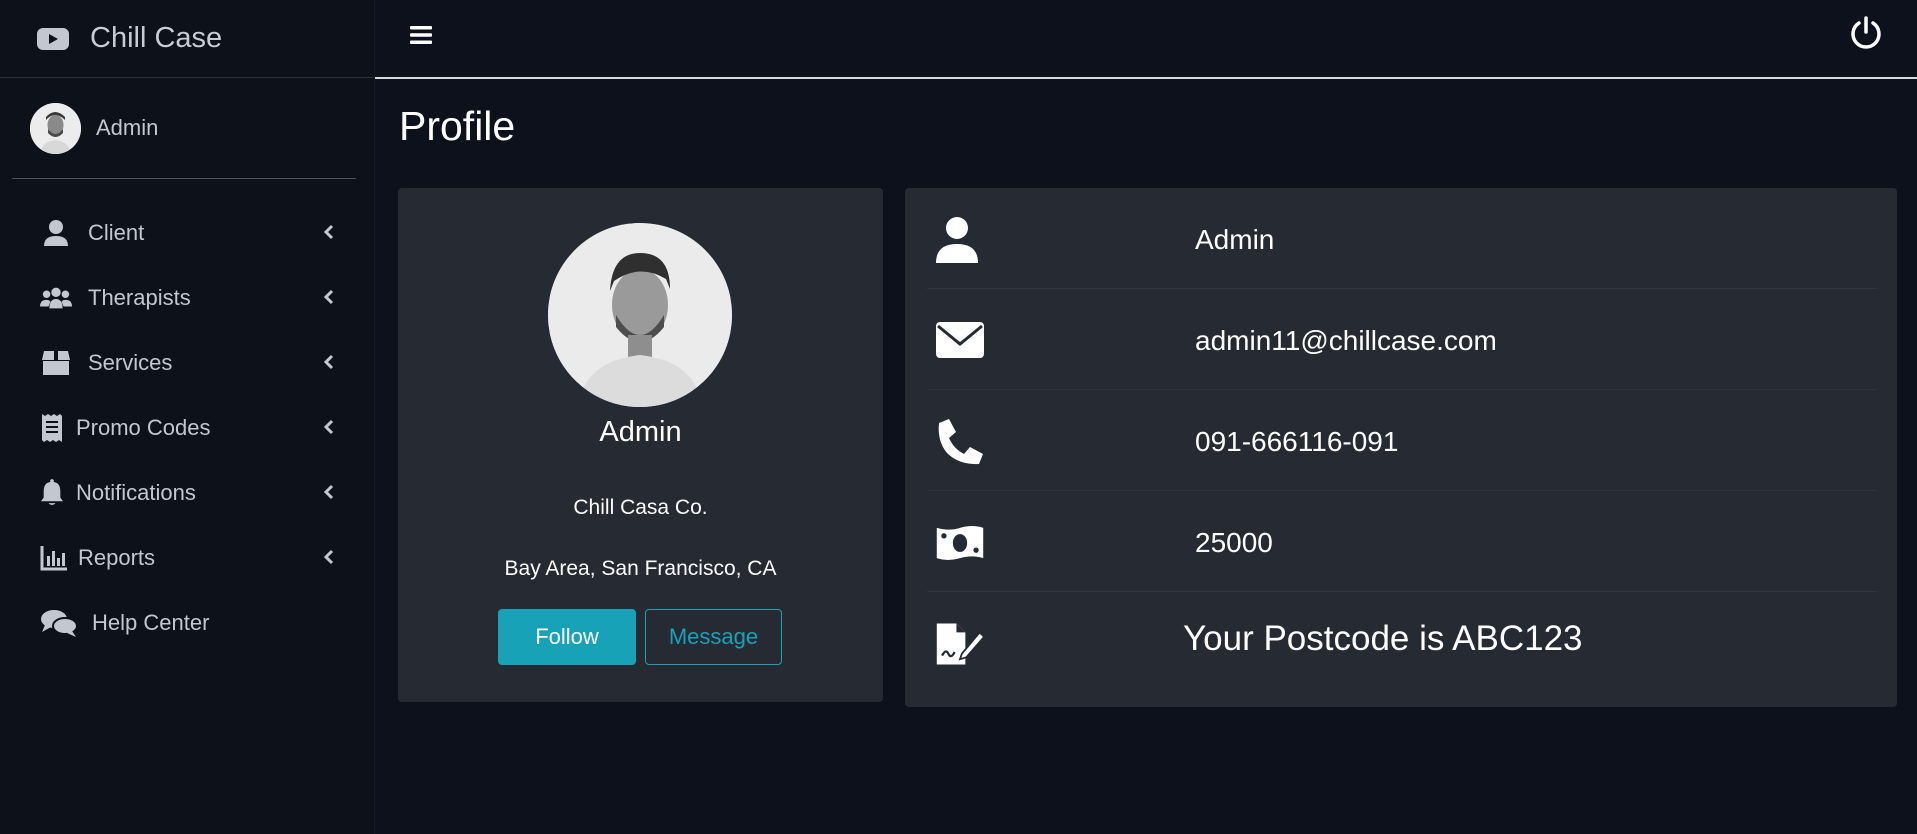 The height and width of the screenshot is (834, 1917). I want to click on sidebar-item-label: Services, so click(130, 362).